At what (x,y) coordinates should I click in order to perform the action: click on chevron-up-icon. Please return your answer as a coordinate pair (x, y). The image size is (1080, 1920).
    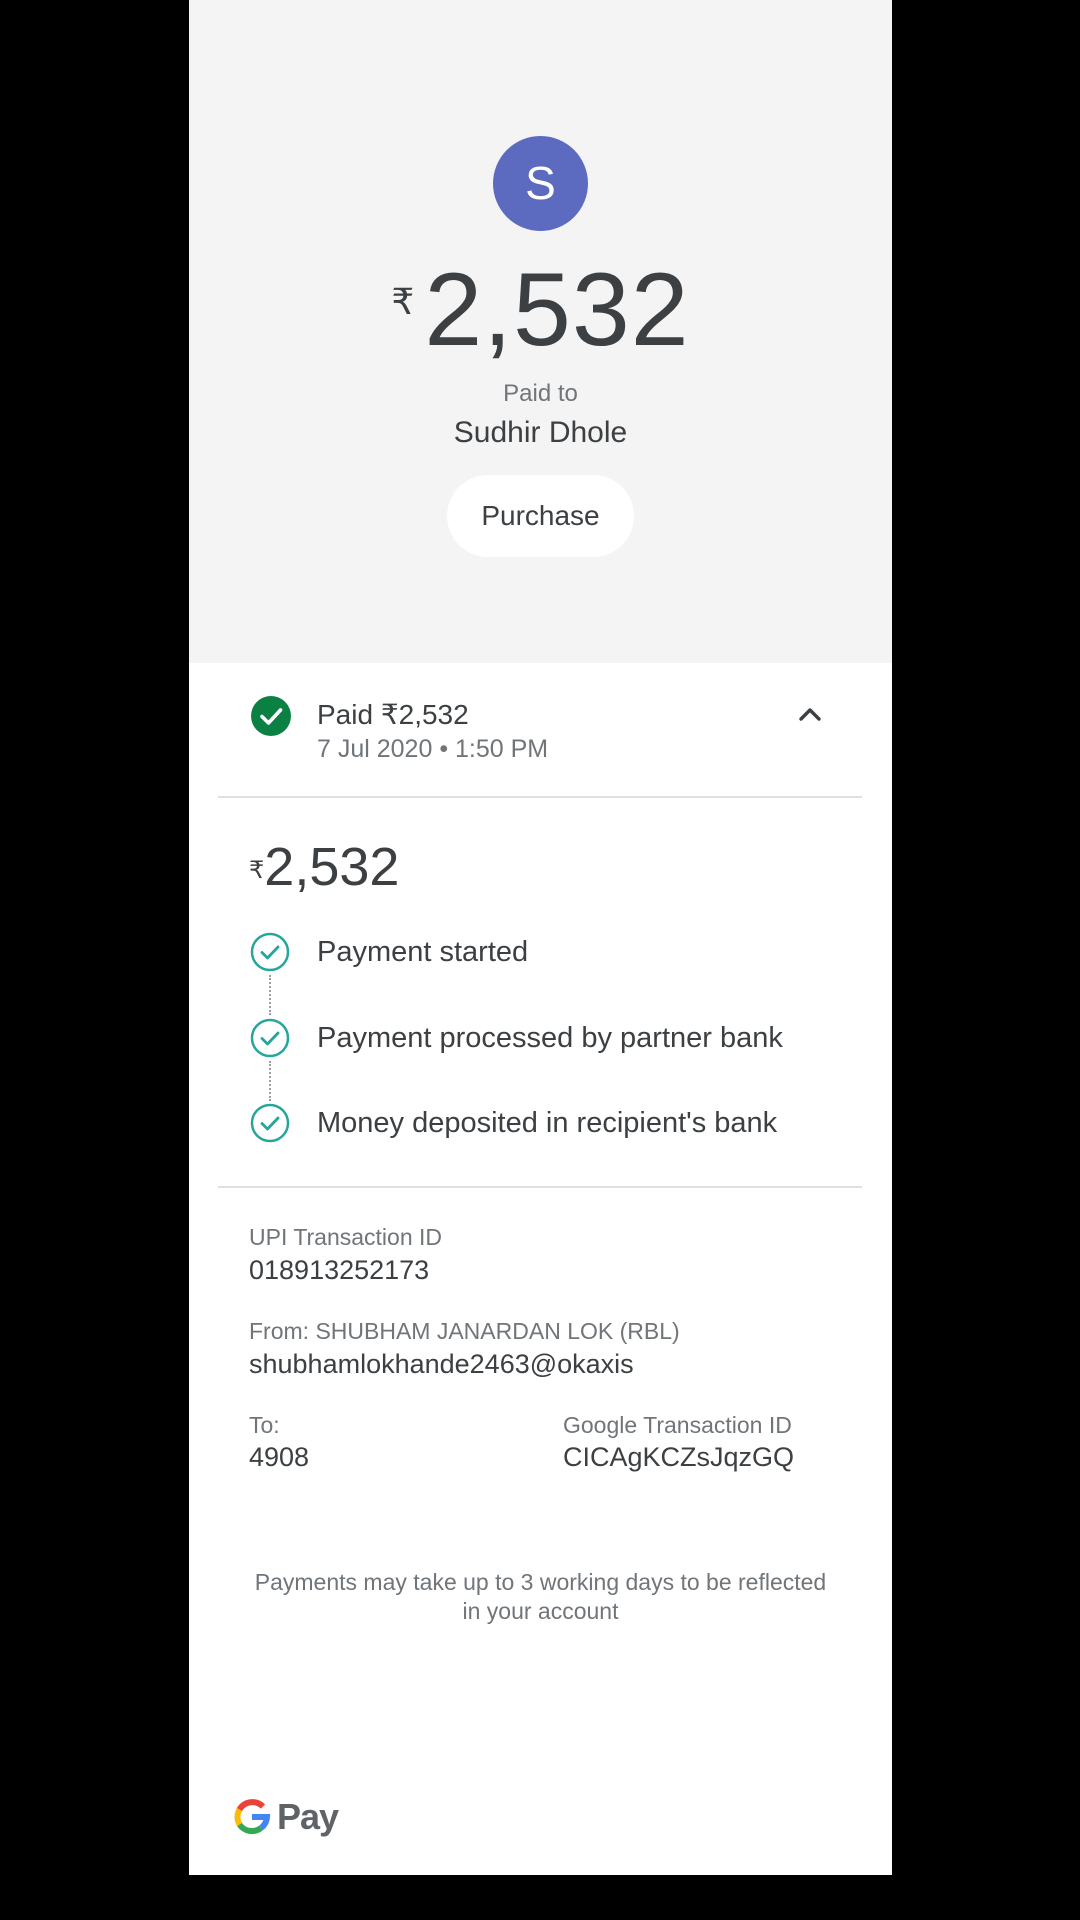
    Looking at the image, I should click on (810, 714).